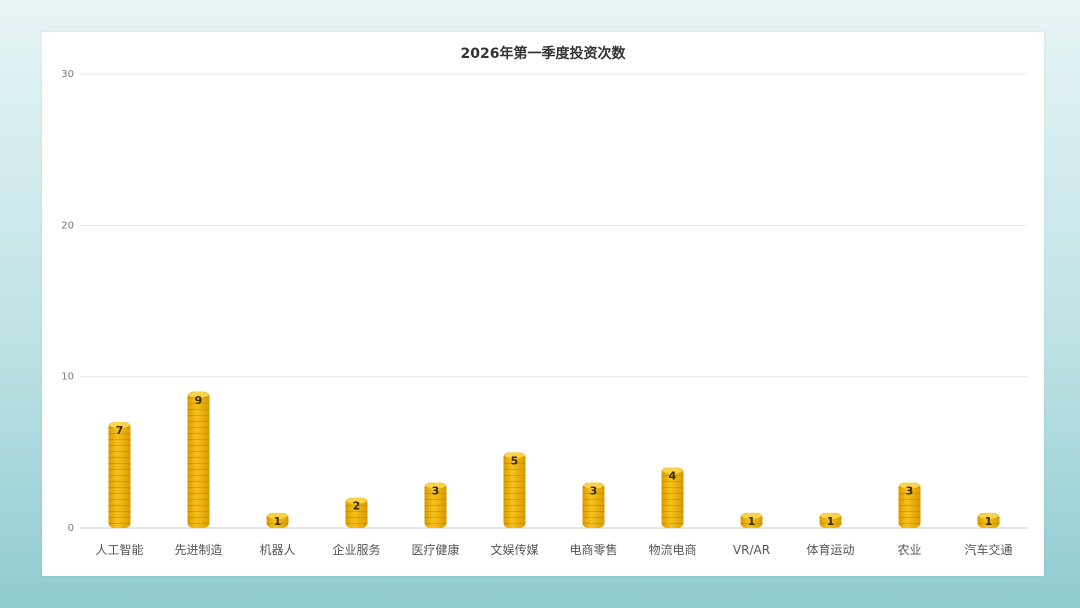 This screenshot has width=1080, height=608. Describe the element at coordinates (277, 550) in the screenshot. I see `x-tick-label: 机器人` at that location.